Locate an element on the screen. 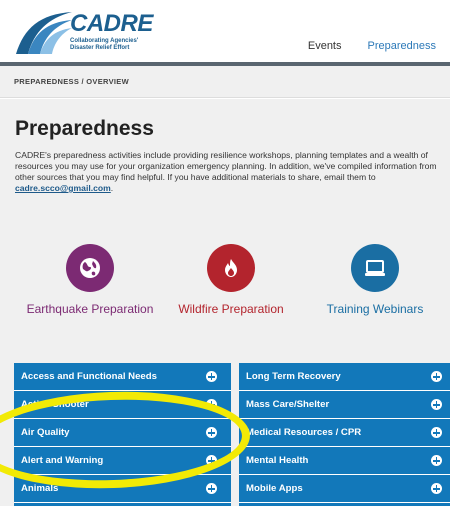 This screenshot has width=450, height=506. accordion-item: Long Term Recovery is located at coordinates (344, 377).